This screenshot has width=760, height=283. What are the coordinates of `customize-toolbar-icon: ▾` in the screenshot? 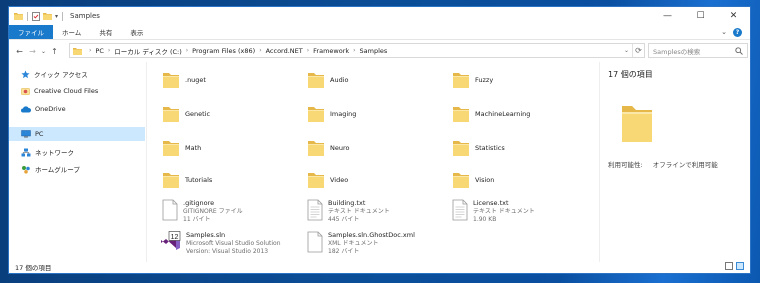 It's located at (56, 16).